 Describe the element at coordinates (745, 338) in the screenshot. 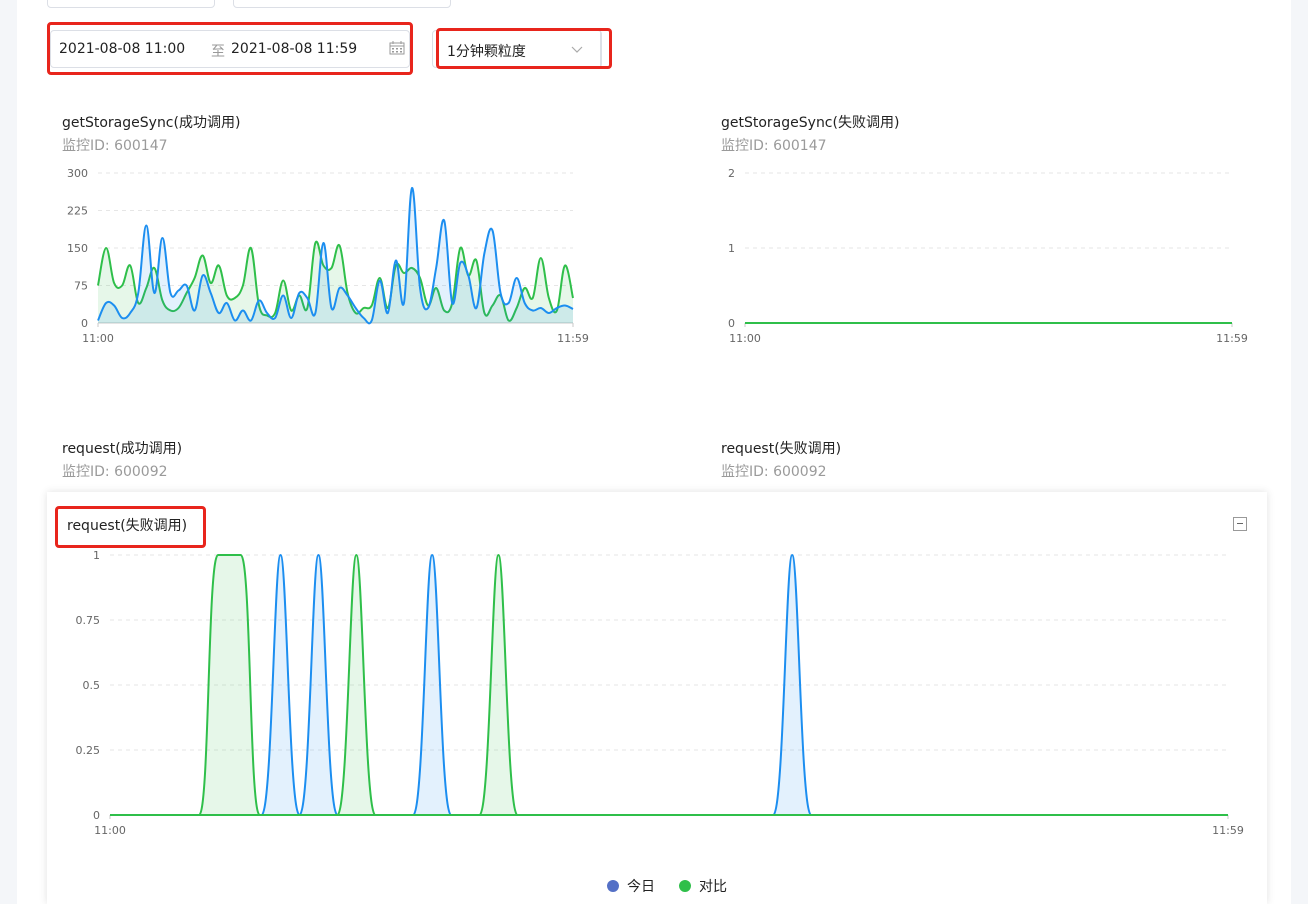

I see `chart2-x-tick-start: 11:00` at that location.